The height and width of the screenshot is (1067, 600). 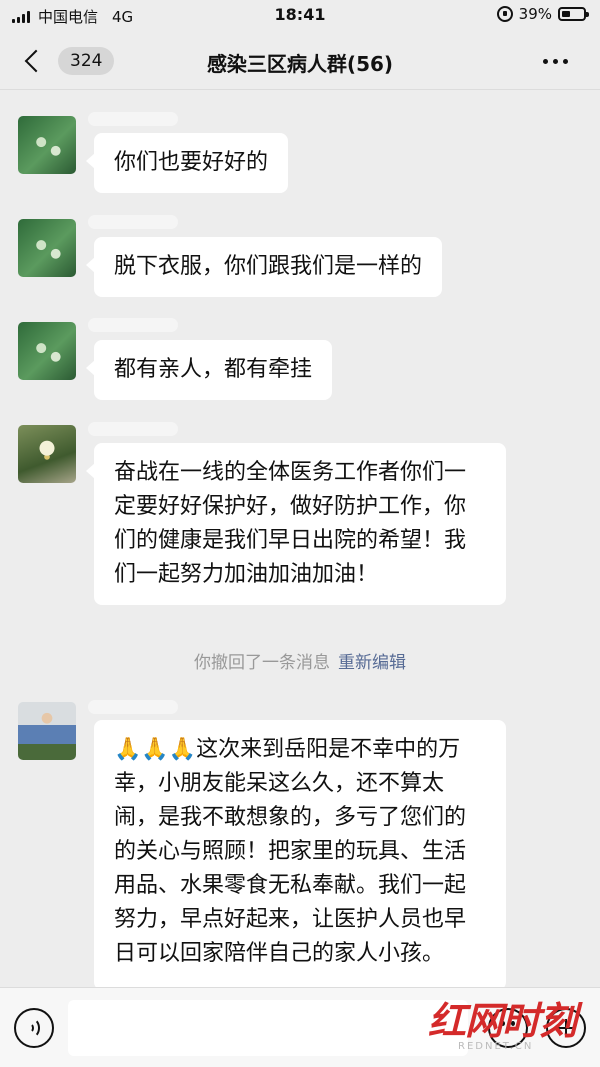 I want to click on chat-title: 感染三区病人群(56), so click(x=300, y=64).